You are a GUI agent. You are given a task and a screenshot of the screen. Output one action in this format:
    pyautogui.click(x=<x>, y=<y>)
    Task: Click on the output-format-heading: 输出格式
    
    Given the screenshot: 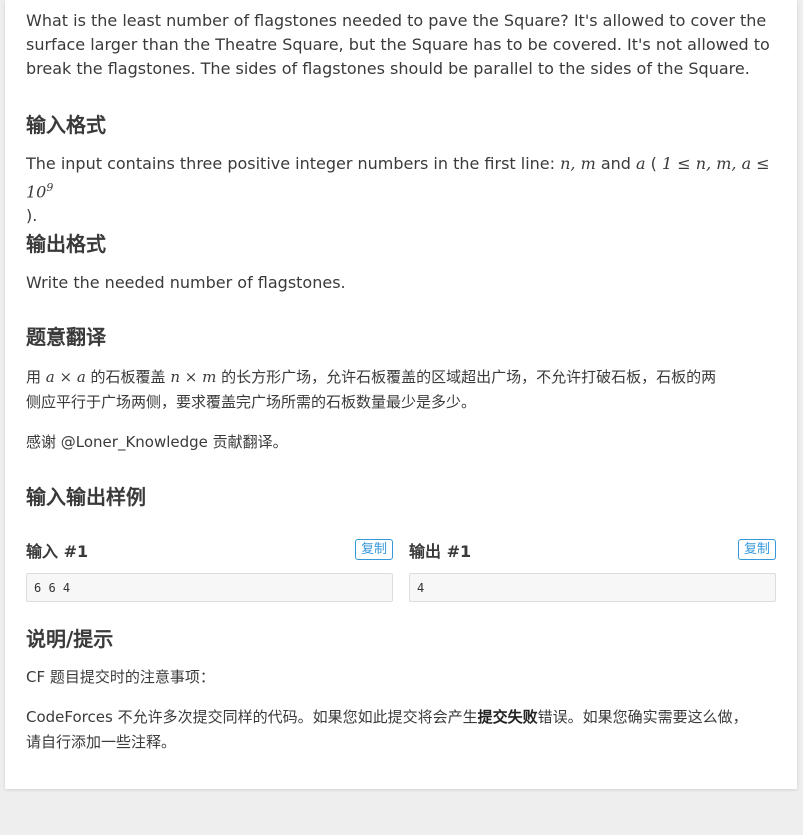 What is the action you would take?
    pyautogui.click(x=66, y=244)
    